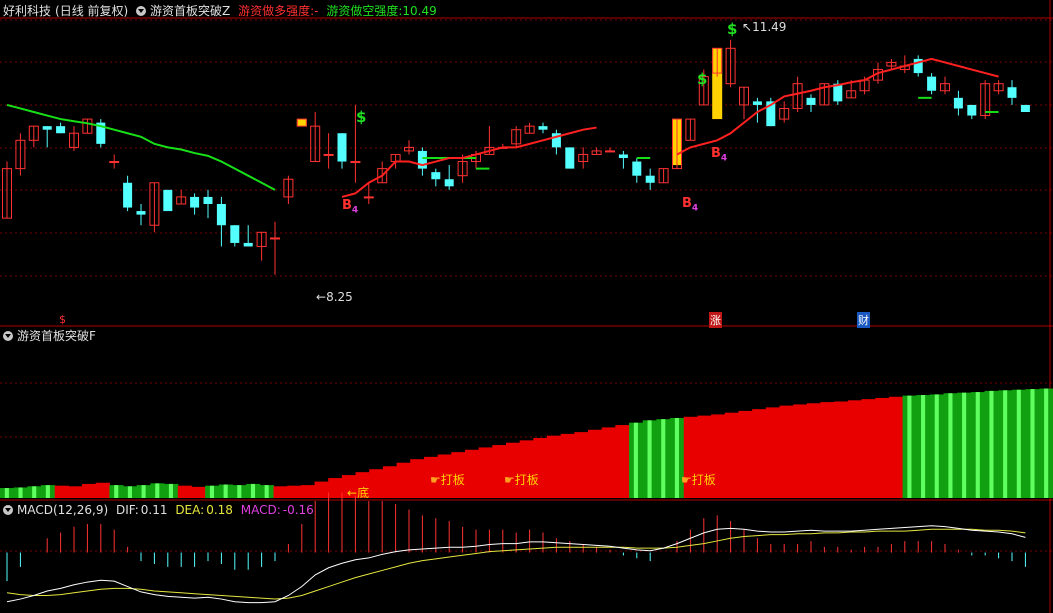 The image size is (1053, 613). What do you see at coordinates (62, 319) in the screenshot?
I see `event-tag-dollar: $` at bounding box center [62, 319].